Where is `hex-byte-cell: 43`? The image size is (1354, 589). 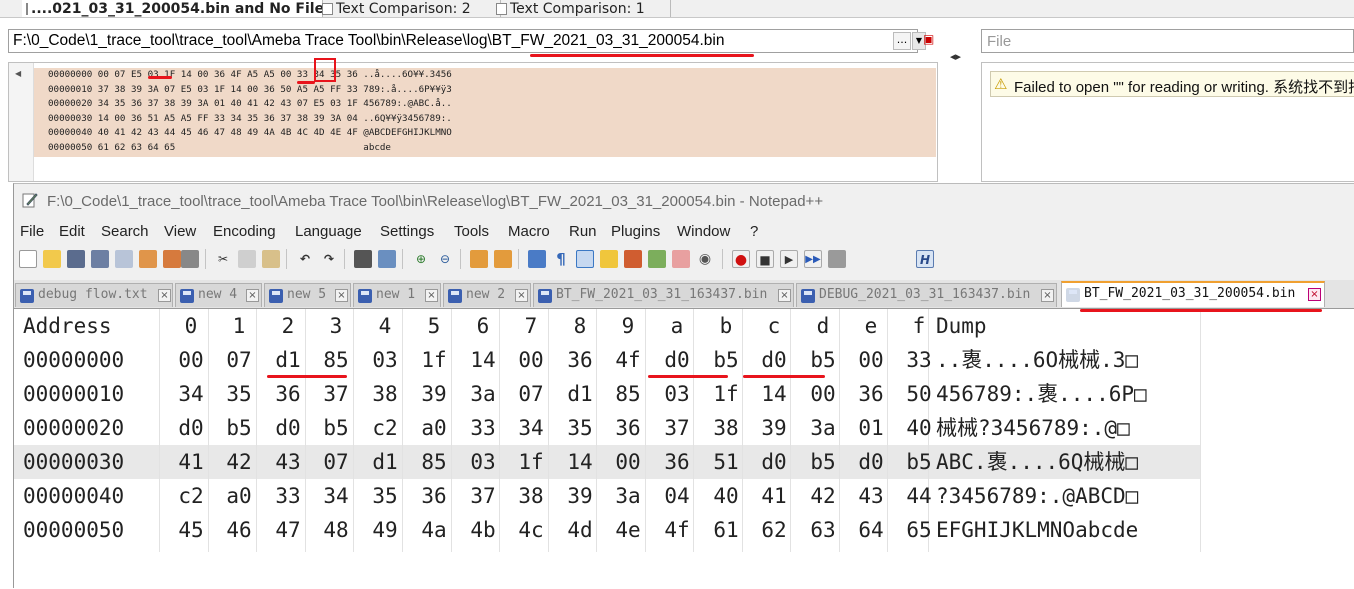 hex-byte-cell: 43 is located at coordinates (288, 462).